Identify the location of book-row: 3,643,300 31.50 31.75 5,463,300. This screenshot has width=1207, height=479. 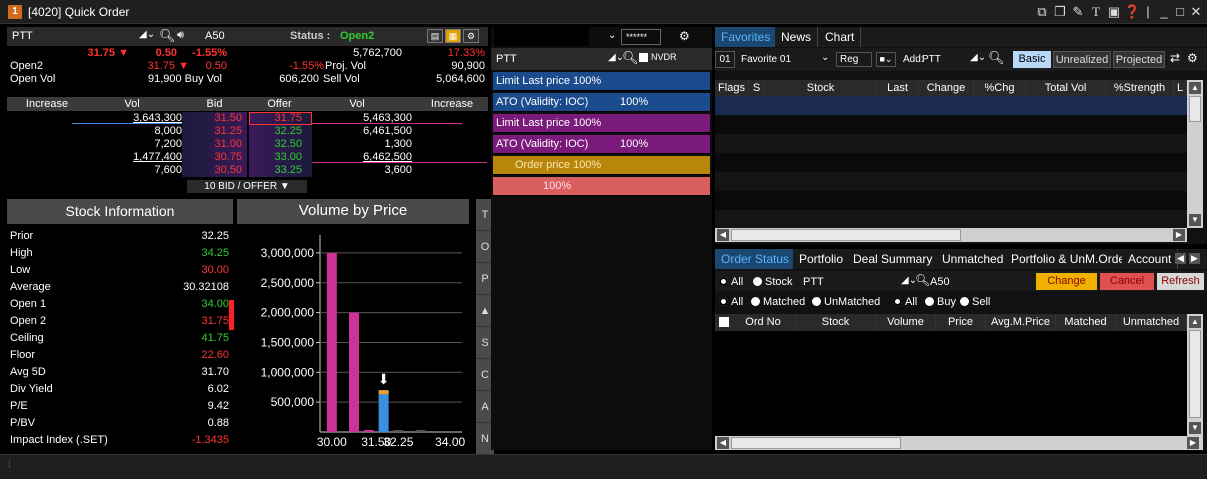
(247, 118).